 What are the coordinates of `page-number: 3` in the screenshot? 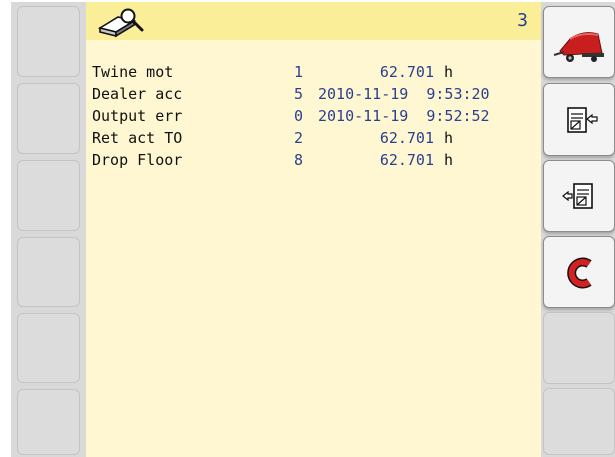 It's located at (522, 20).